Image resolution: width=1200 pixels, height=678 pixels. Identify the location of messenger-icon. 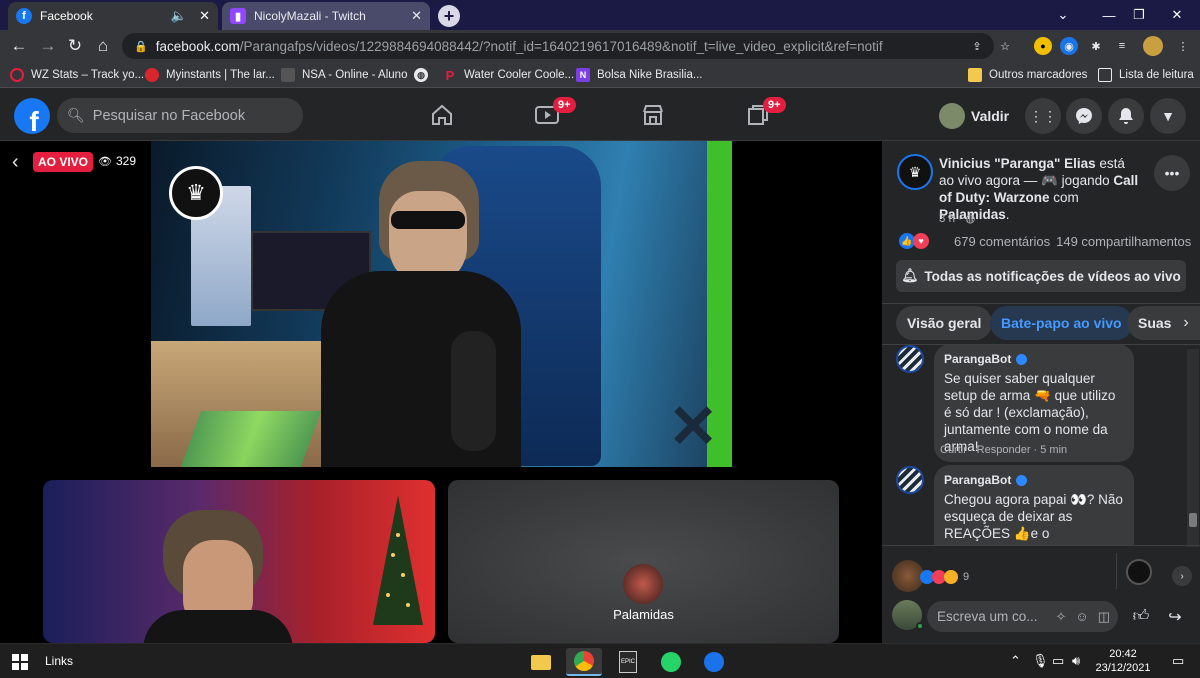
(1084, 116).